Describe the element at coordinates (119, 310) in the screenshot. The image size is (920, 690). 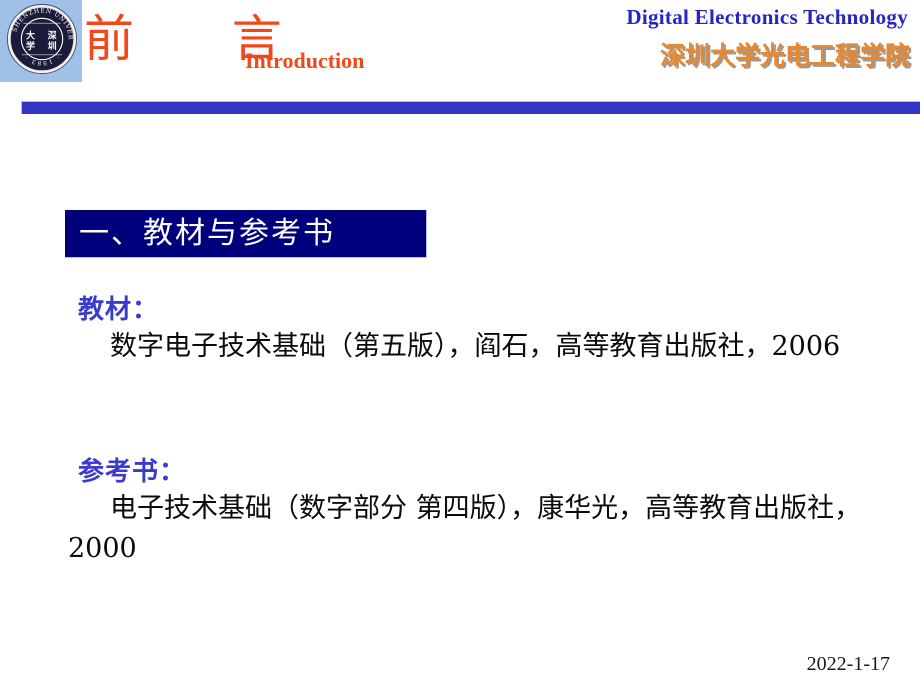
I see `textbook-label: 教材：` at that location.